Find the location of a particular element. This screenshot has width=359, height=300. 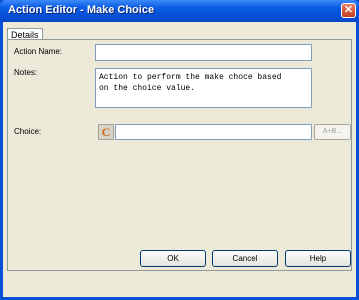

window-title: Action Editor - Make Choice is located at coordinates (81, 10).